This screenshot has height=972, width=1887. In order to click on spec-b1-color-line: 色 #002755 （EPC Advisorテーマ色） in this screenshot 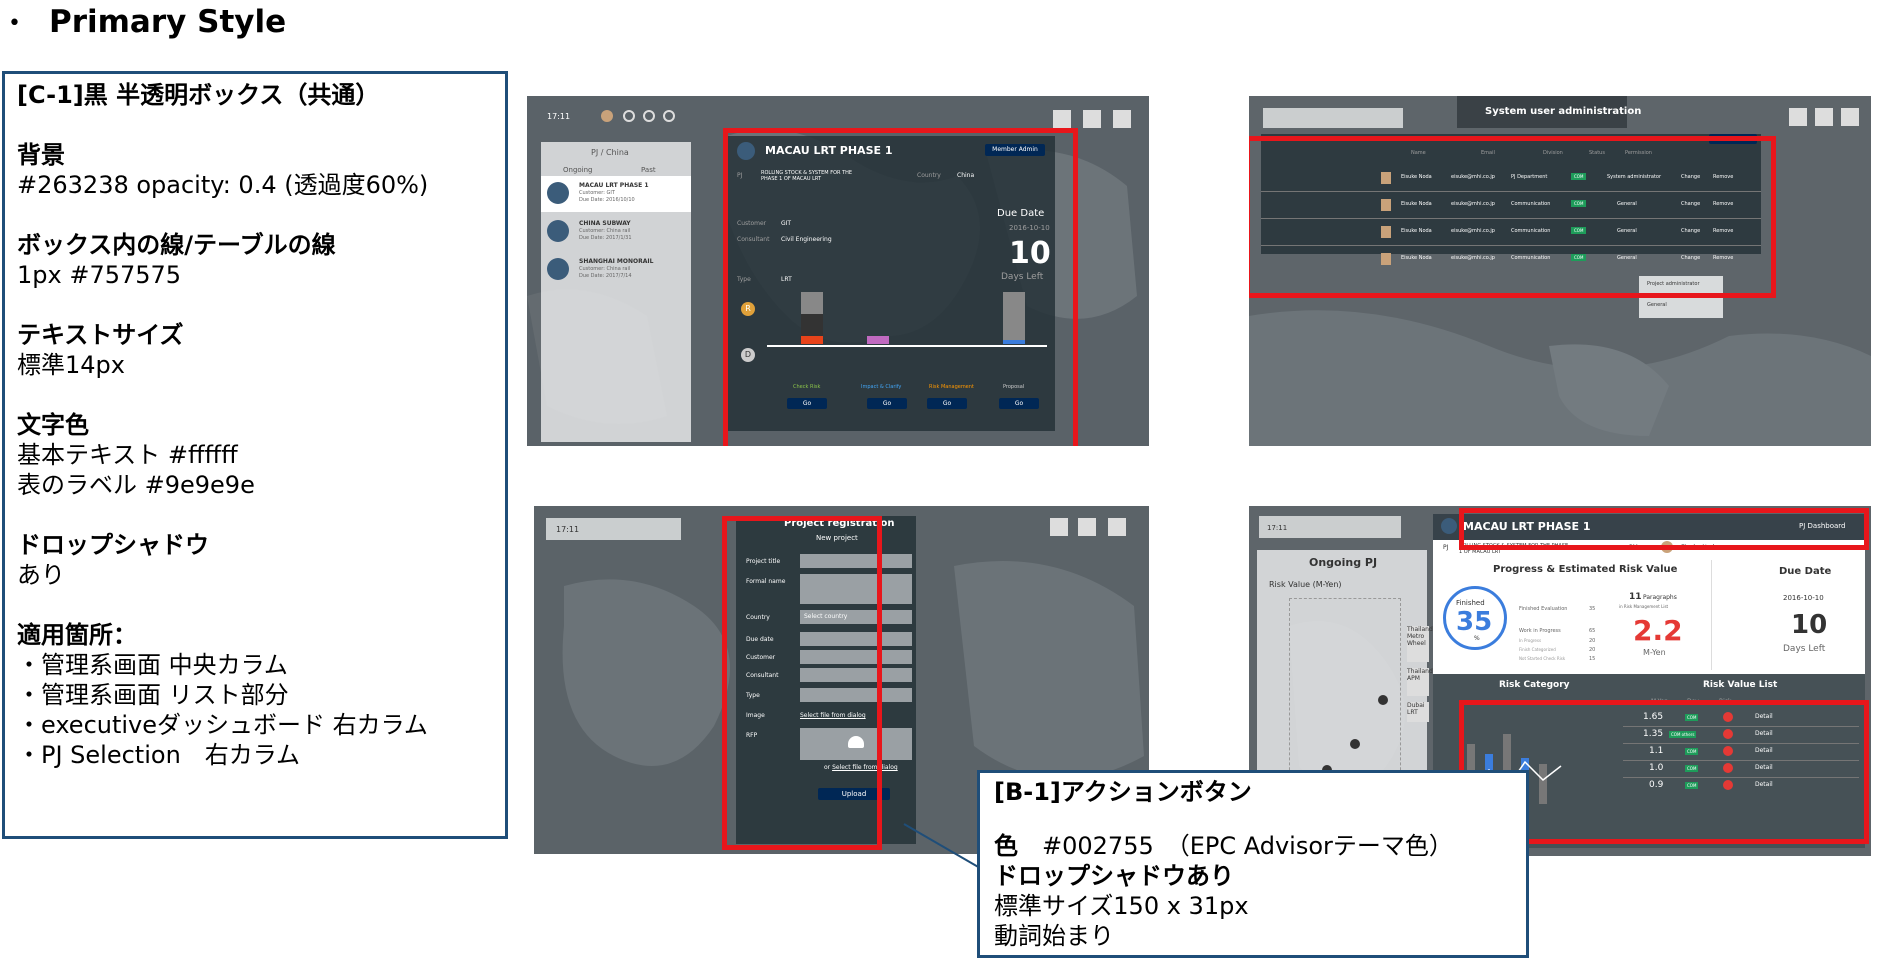, I will do `click(1253, 846)`.